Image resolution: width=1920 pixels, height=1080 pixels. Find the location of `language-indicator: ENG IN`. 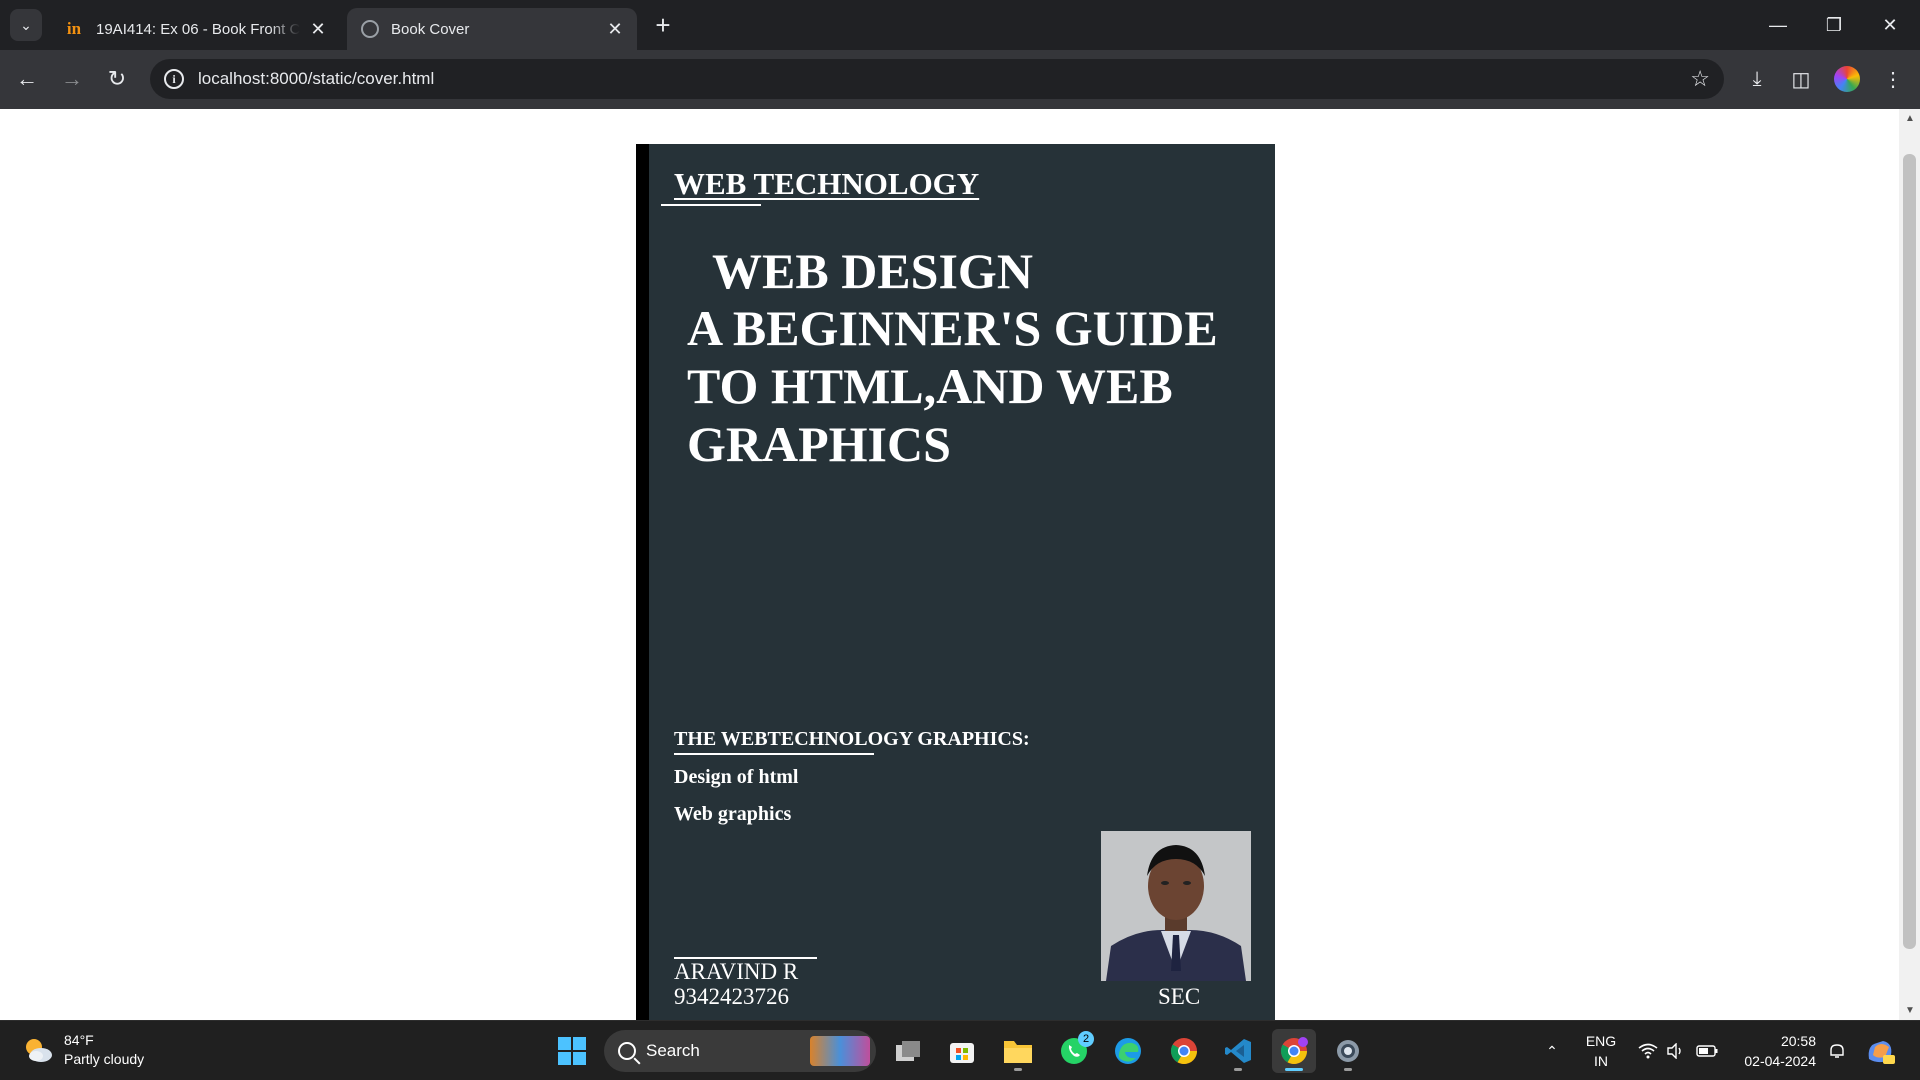

language-indicator: ENG IN is located at coordinates (1601, 1051).